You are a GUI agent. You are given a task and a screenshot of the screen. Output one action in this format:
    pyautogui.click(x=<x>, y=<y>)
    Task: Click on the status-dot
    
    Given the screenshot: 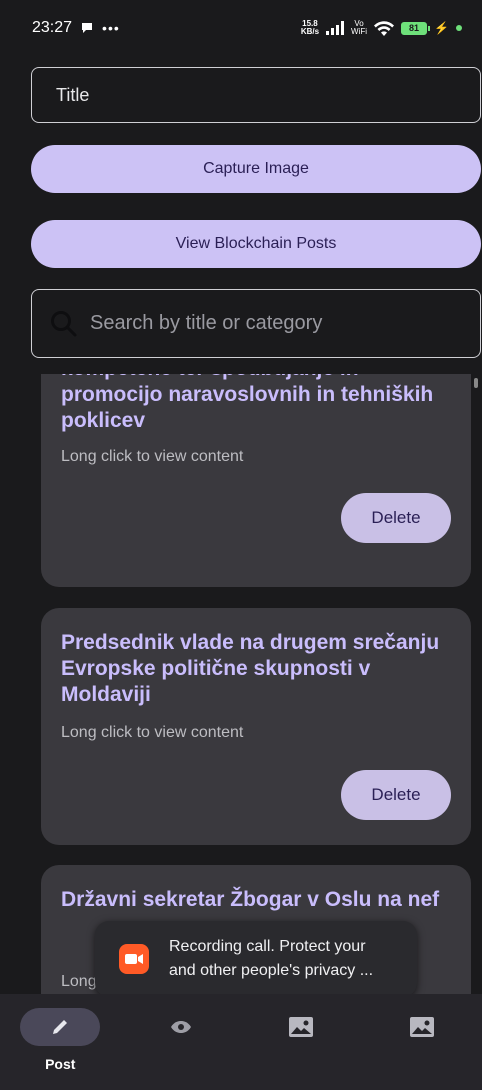 What is the action you would take?
    pyautogui.click(x=459, y=28)
    